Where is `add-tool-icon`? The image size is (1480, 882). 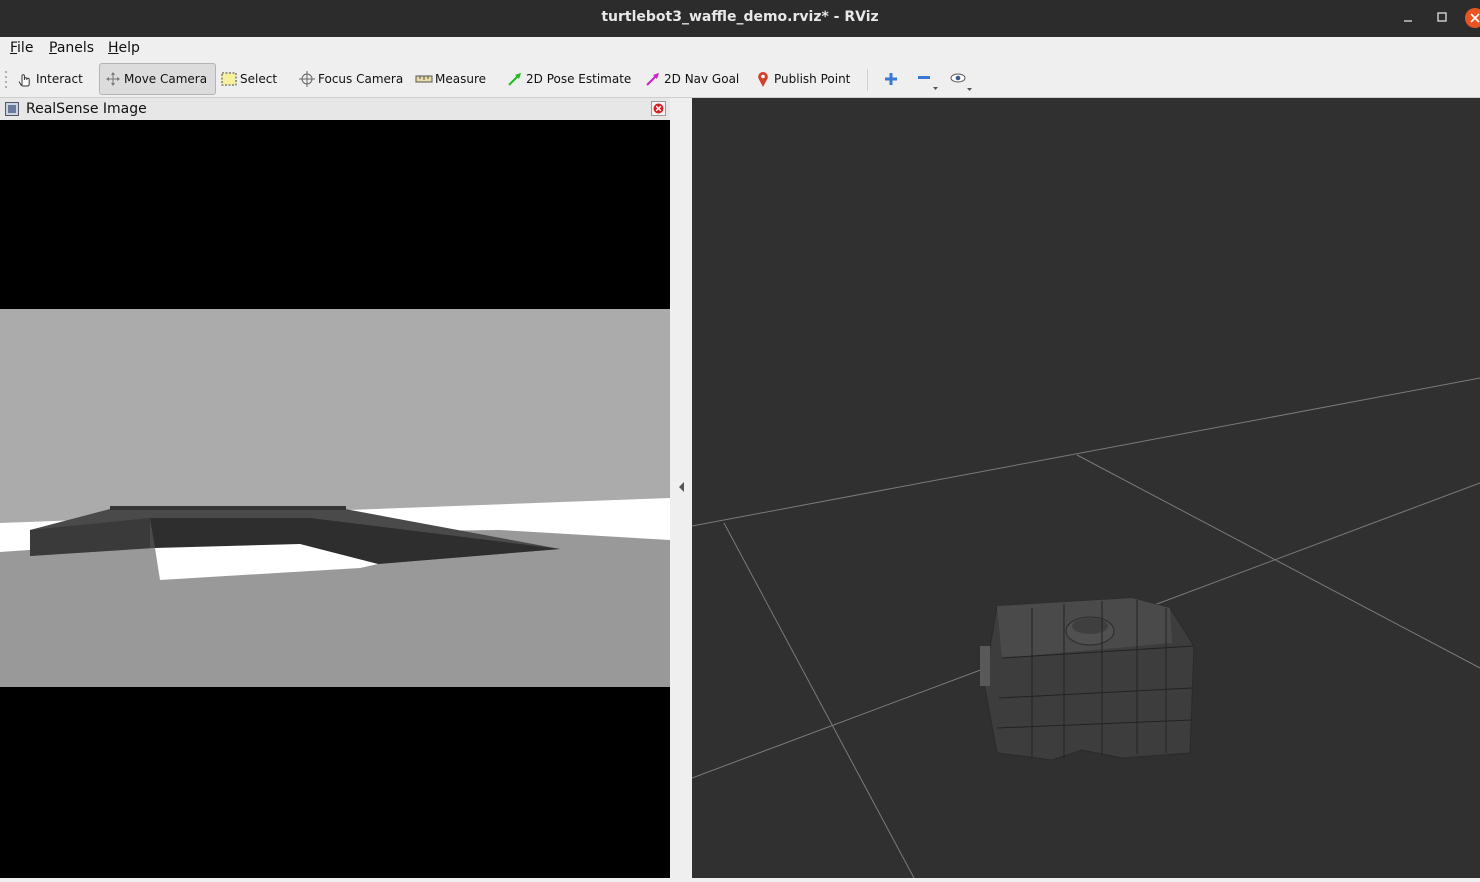
add-tool-icon is located at coordinates (891, 79).